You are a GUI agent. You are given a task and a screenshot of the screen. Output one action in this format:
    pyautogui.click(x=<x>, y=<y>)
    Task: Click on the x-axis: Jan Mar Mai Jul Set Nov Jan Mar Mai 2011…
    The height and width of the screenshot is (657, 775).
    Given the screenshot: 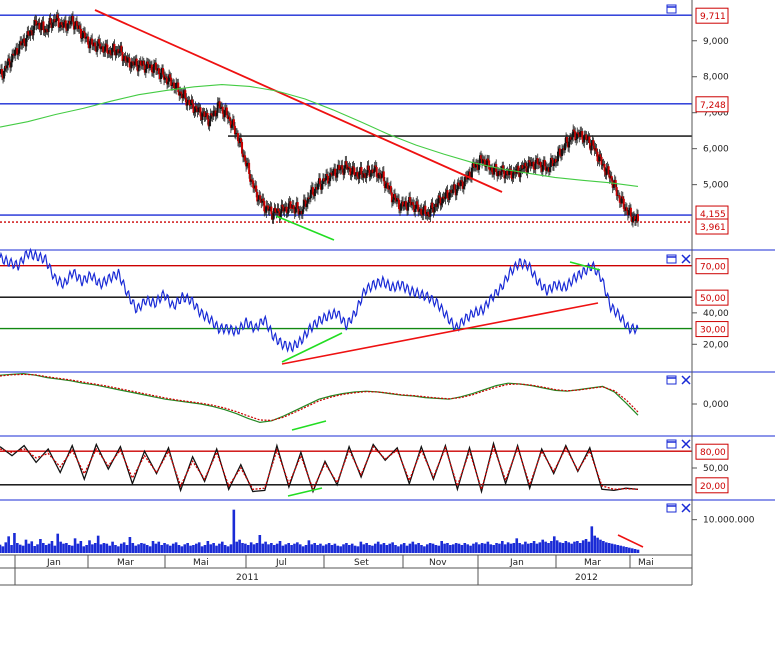 What is the action you would take?
    pyautogui.click(x=334, y=570)
    